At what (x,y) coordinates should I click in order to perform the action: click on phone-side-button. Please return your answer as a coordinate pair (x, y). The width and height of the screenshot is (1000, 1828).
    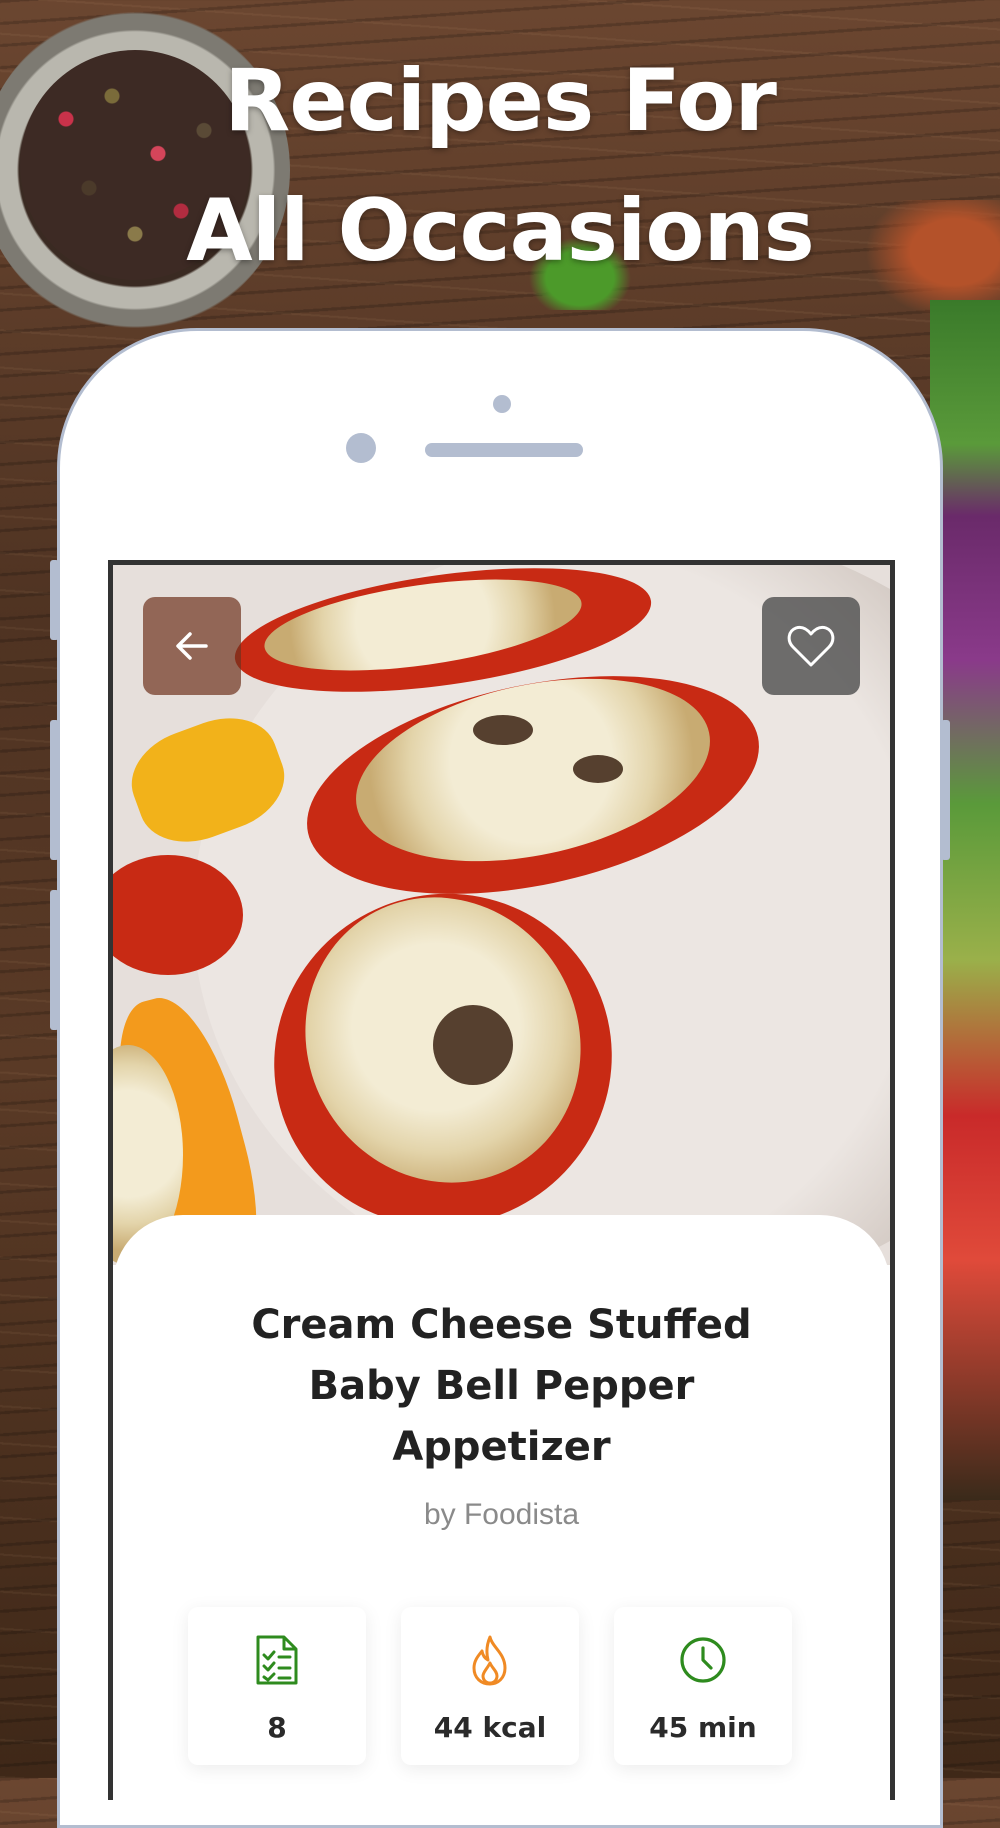
    Looking at the image, I should click on (54, 600).